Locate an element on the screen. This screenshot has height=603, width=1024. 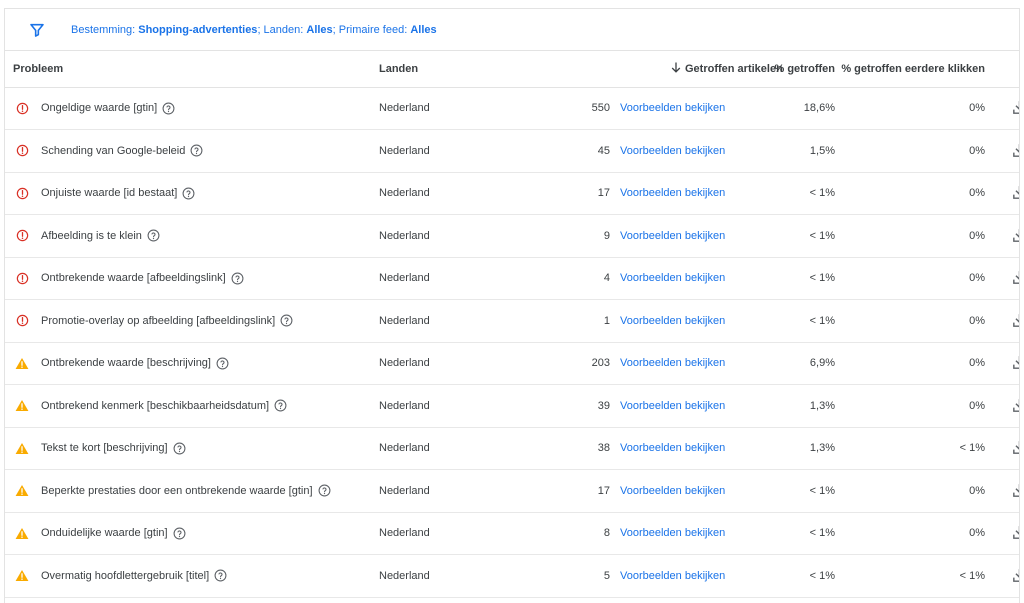
problem-label: Ongeldige waarde [gtin] is located at coordinates (99, 108).